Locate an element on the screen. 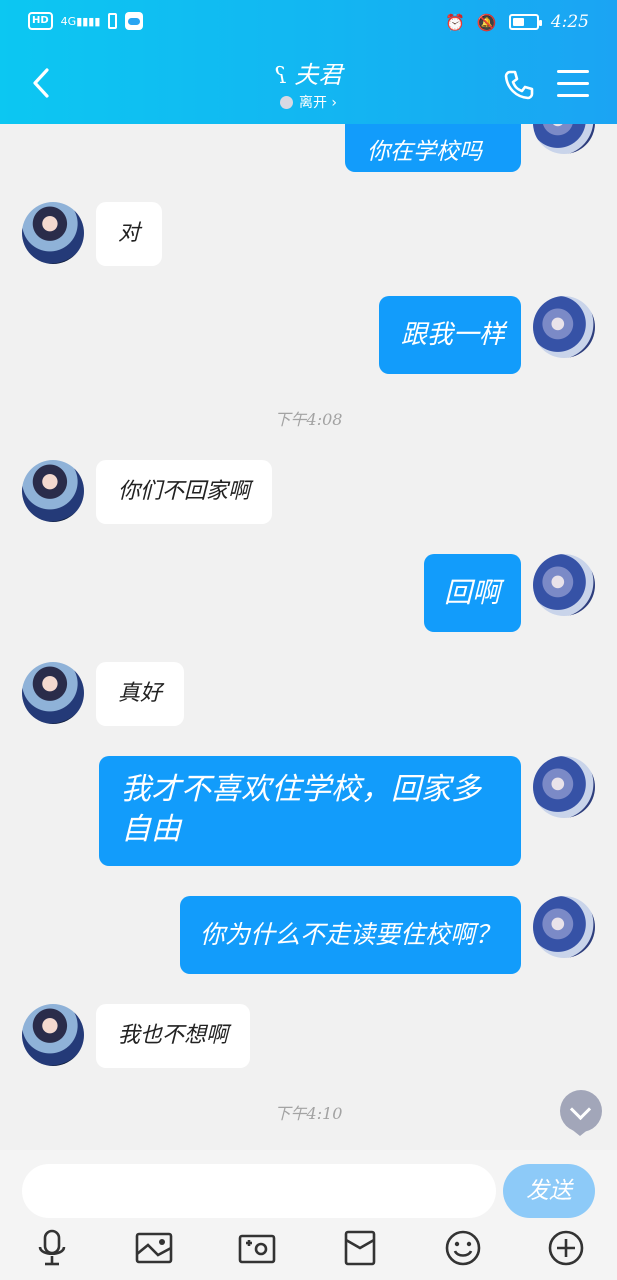 Image resolution: width=617 pixels, height=1280 pixels. send-button: 发送 is located at coordinates (549, 1191).